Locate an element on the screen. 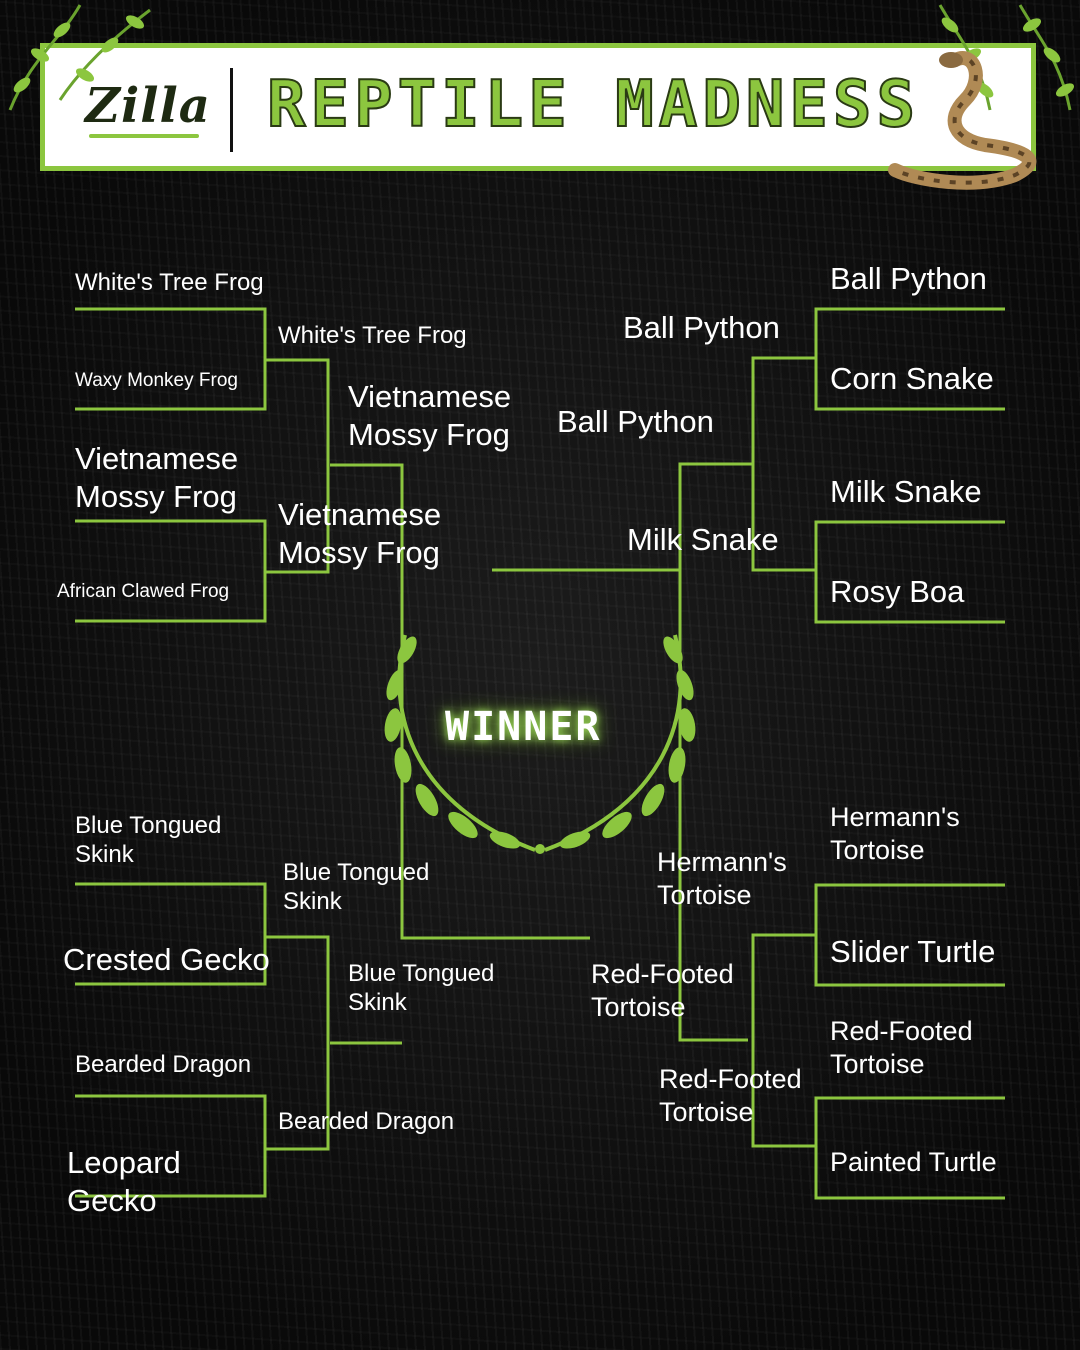 The image size is (1080, 1350). team-label: Corn Snake is located at coordinates (912, 378).